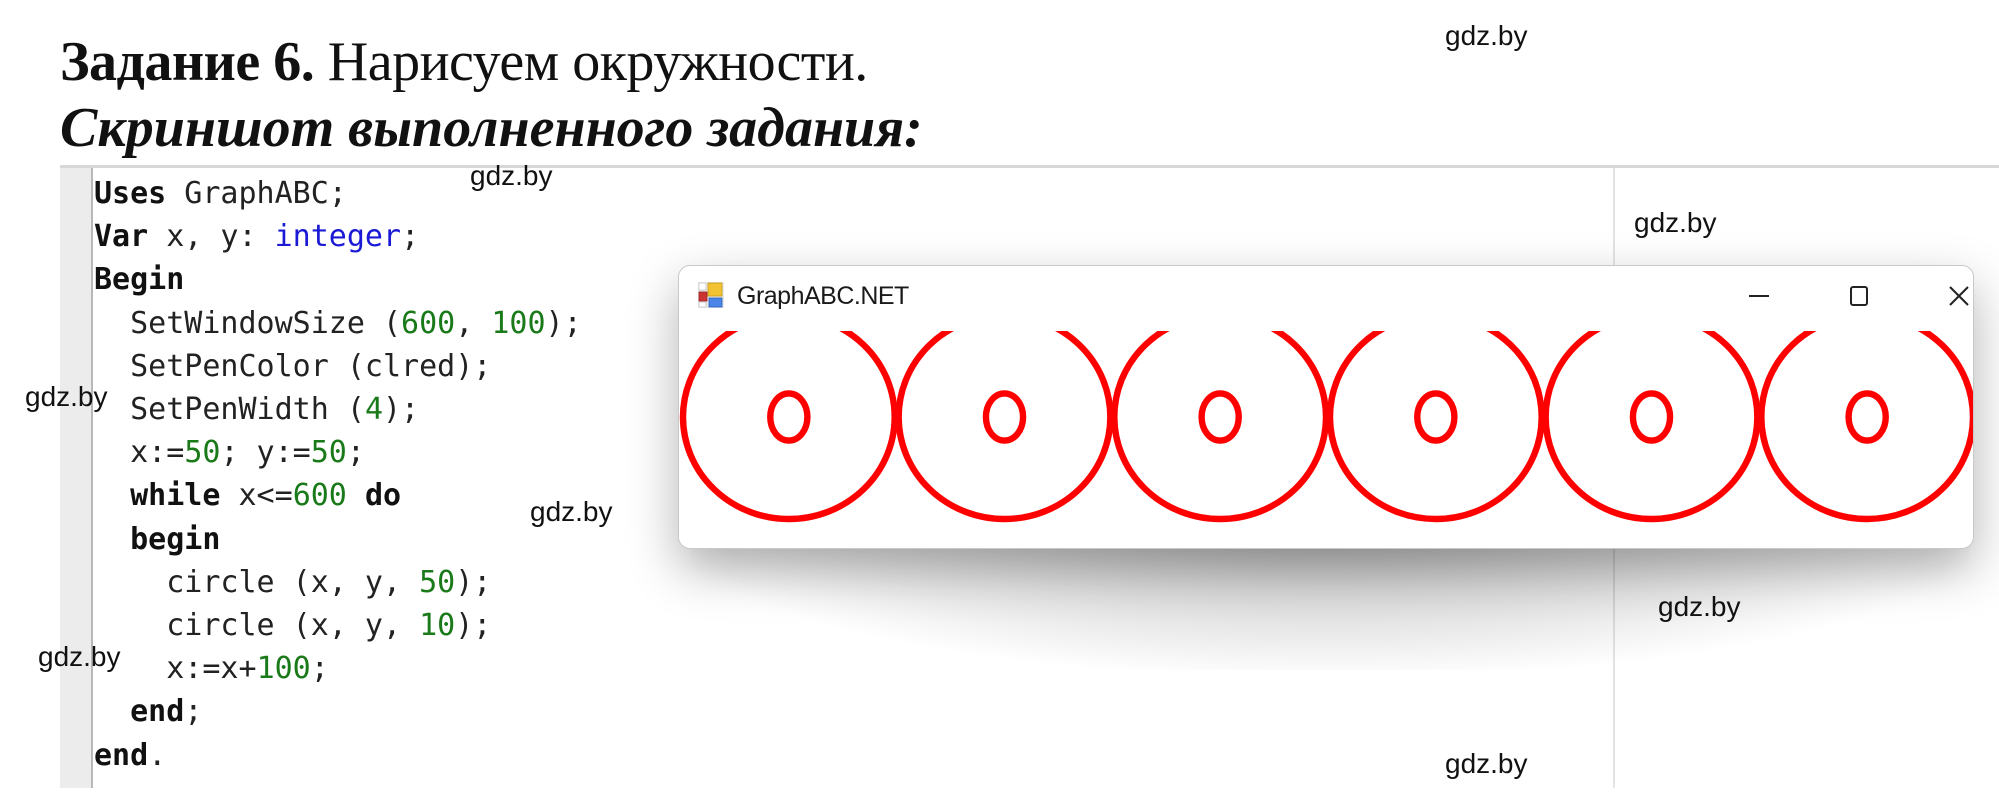 The height and width of the screenshot is (802, 1999). I want to click on code-token: SetPenColor (clred);, so click(293, 366).